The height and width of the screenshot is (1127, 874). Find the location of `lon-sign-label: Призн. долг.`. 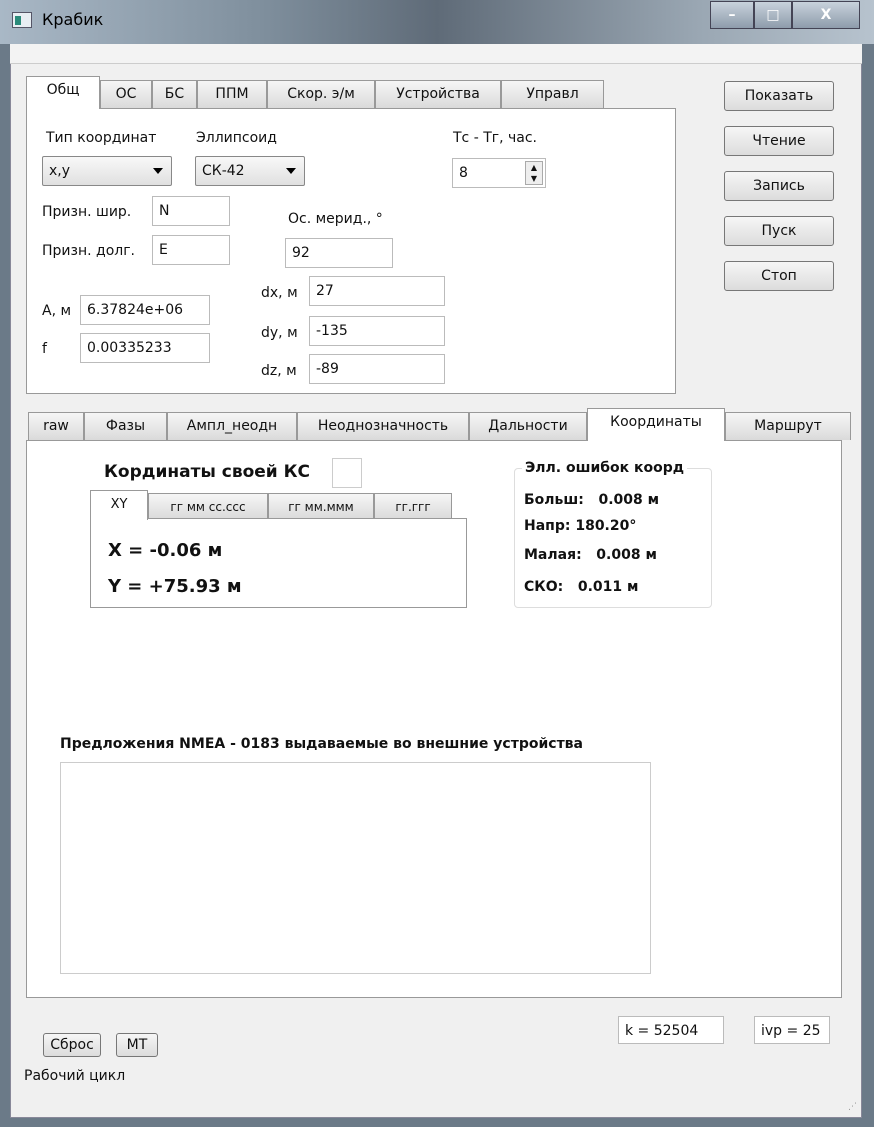

lon-sign-label: Призн. долг. is located at coordinates (89, 251).